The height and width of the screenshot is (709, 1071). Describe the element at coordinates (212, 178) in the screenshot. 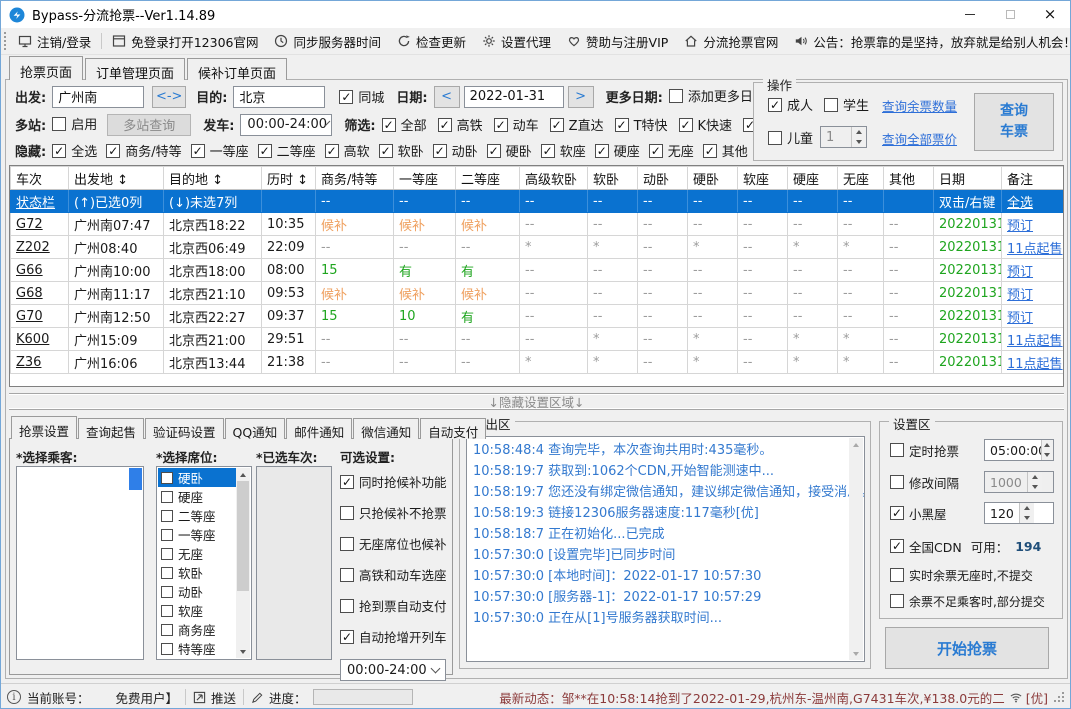

I see `column-header: 目的地 ↕` at that location.